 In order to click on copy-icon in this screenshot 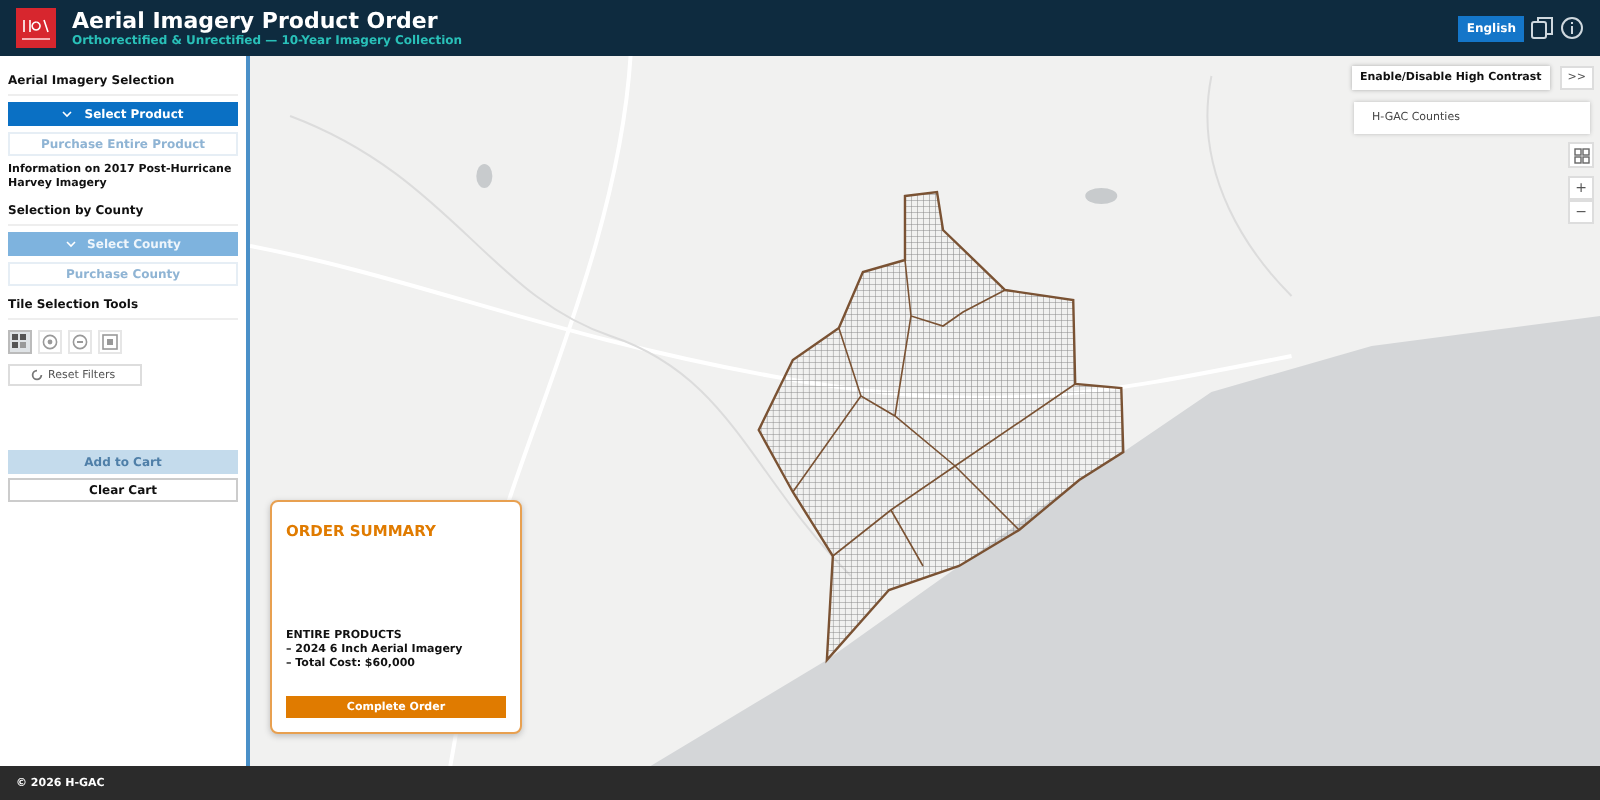, I will do `click(1542, 28)`.